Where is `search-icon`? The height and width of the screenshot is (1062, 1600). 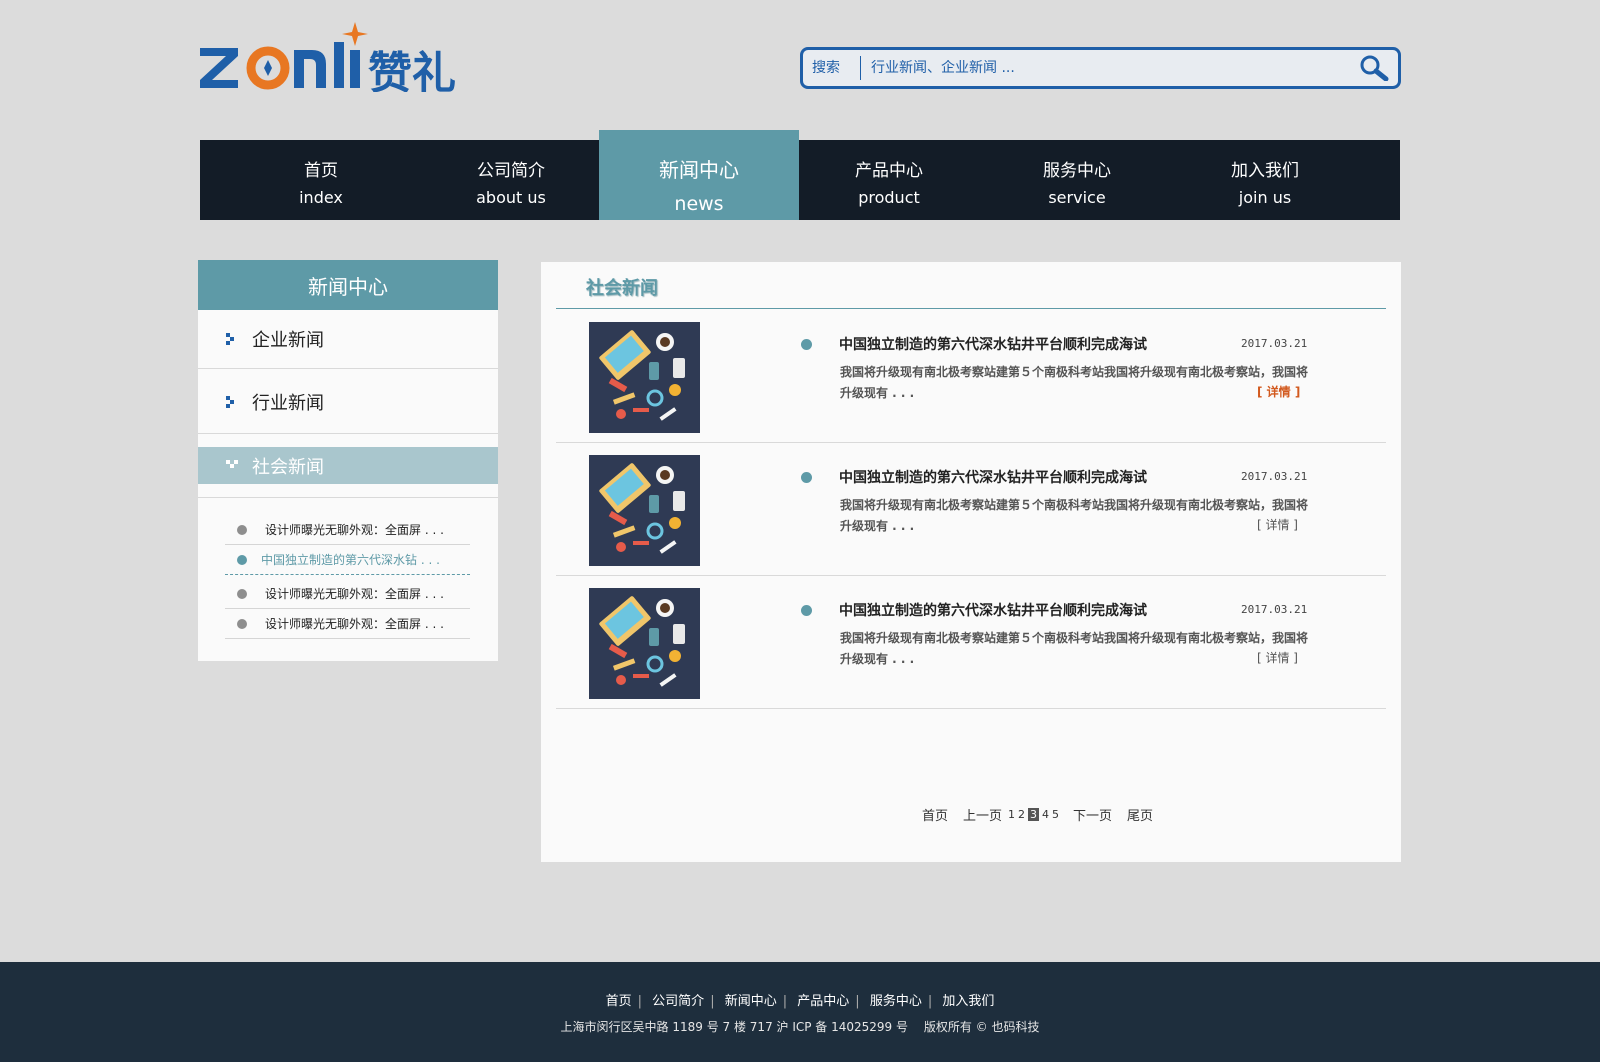 search-icon is located at coordinates (1374, 68).